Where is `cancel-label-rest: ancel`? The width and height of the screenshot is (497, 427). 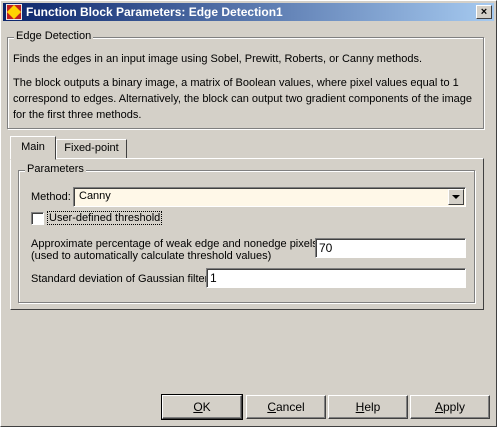
cancel-label-rest: ancel is located at coordinates (290, 407).